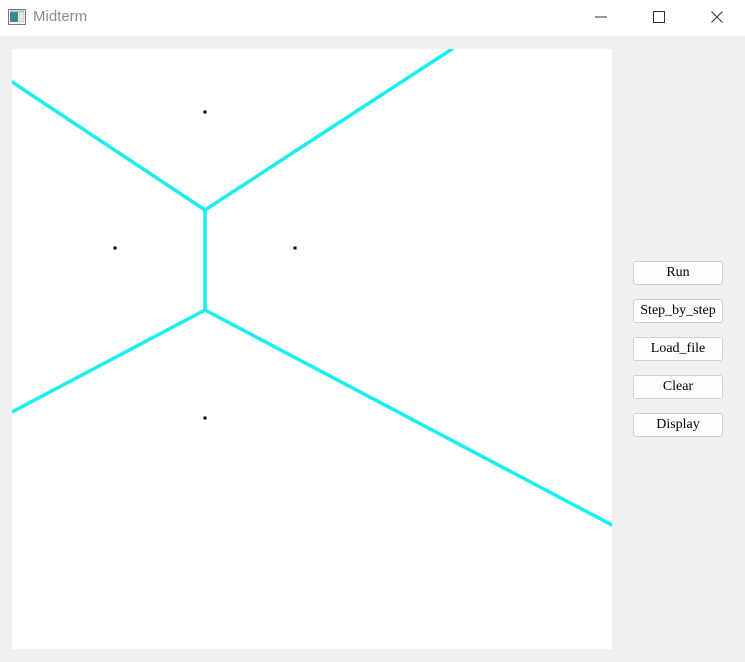  I want to click on close-button, so click(717, 17).